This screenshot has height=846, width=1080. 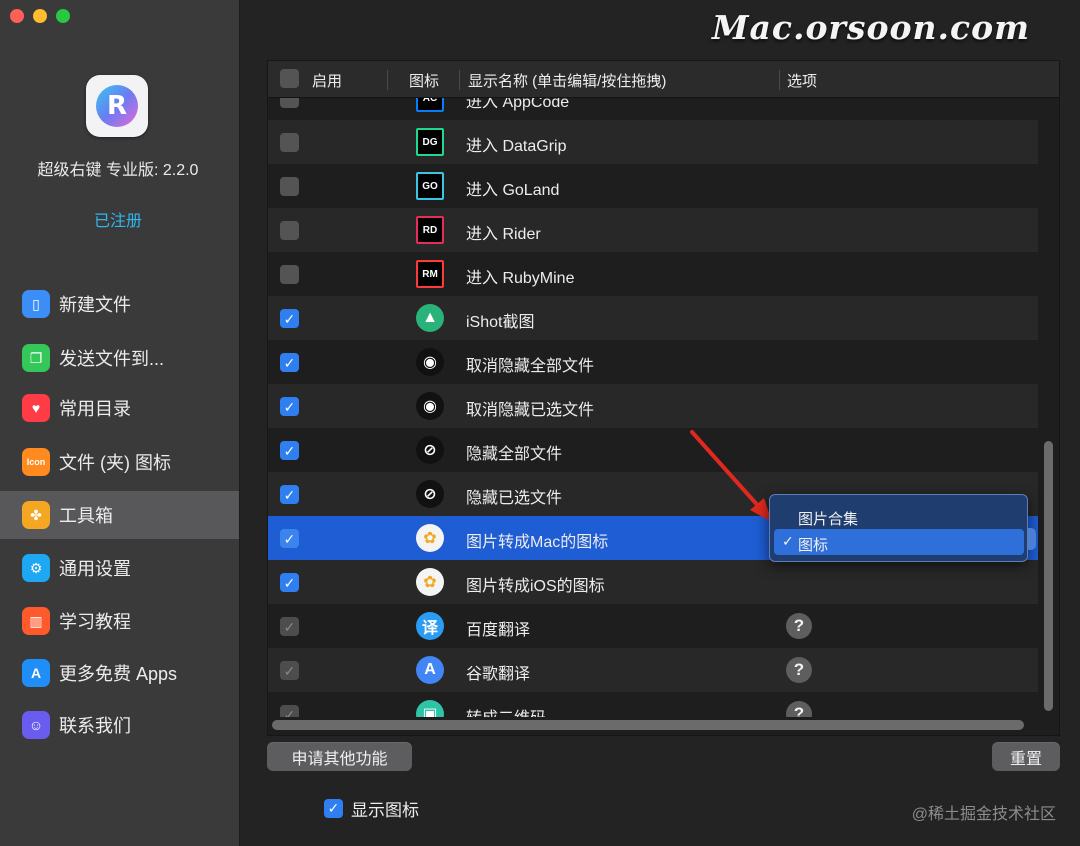 What do you see at coordinates (95, 569) in the screenshot?
I see `sidebar-item-label: 通用设置` at bounding box center [95, 569].